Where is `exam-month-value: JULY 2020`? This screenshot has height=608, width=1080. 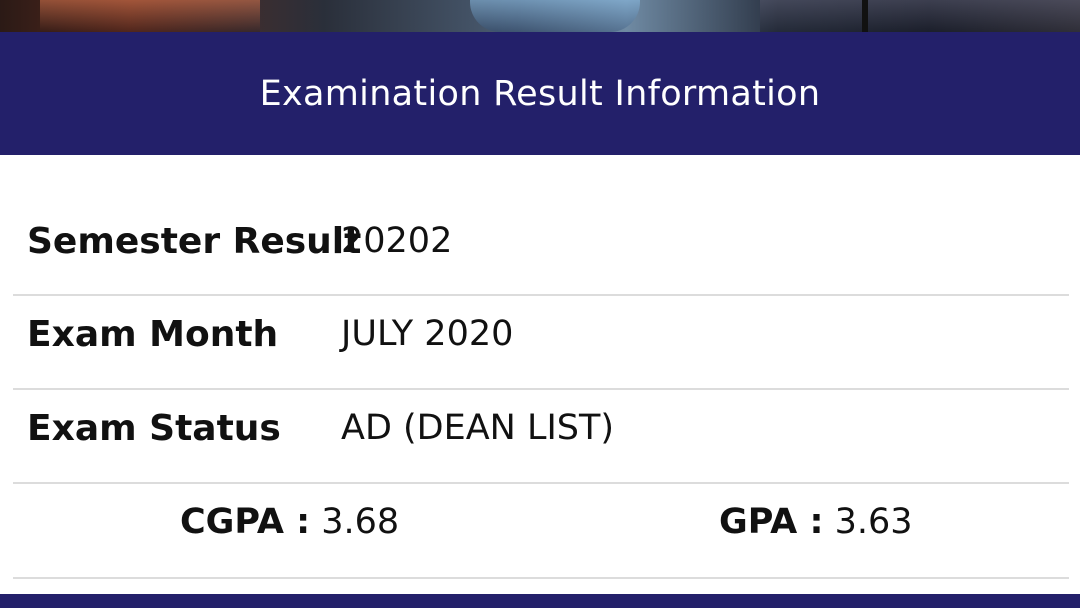 exam-month-value: JULY 2020 is located at coordinates (427, 334).